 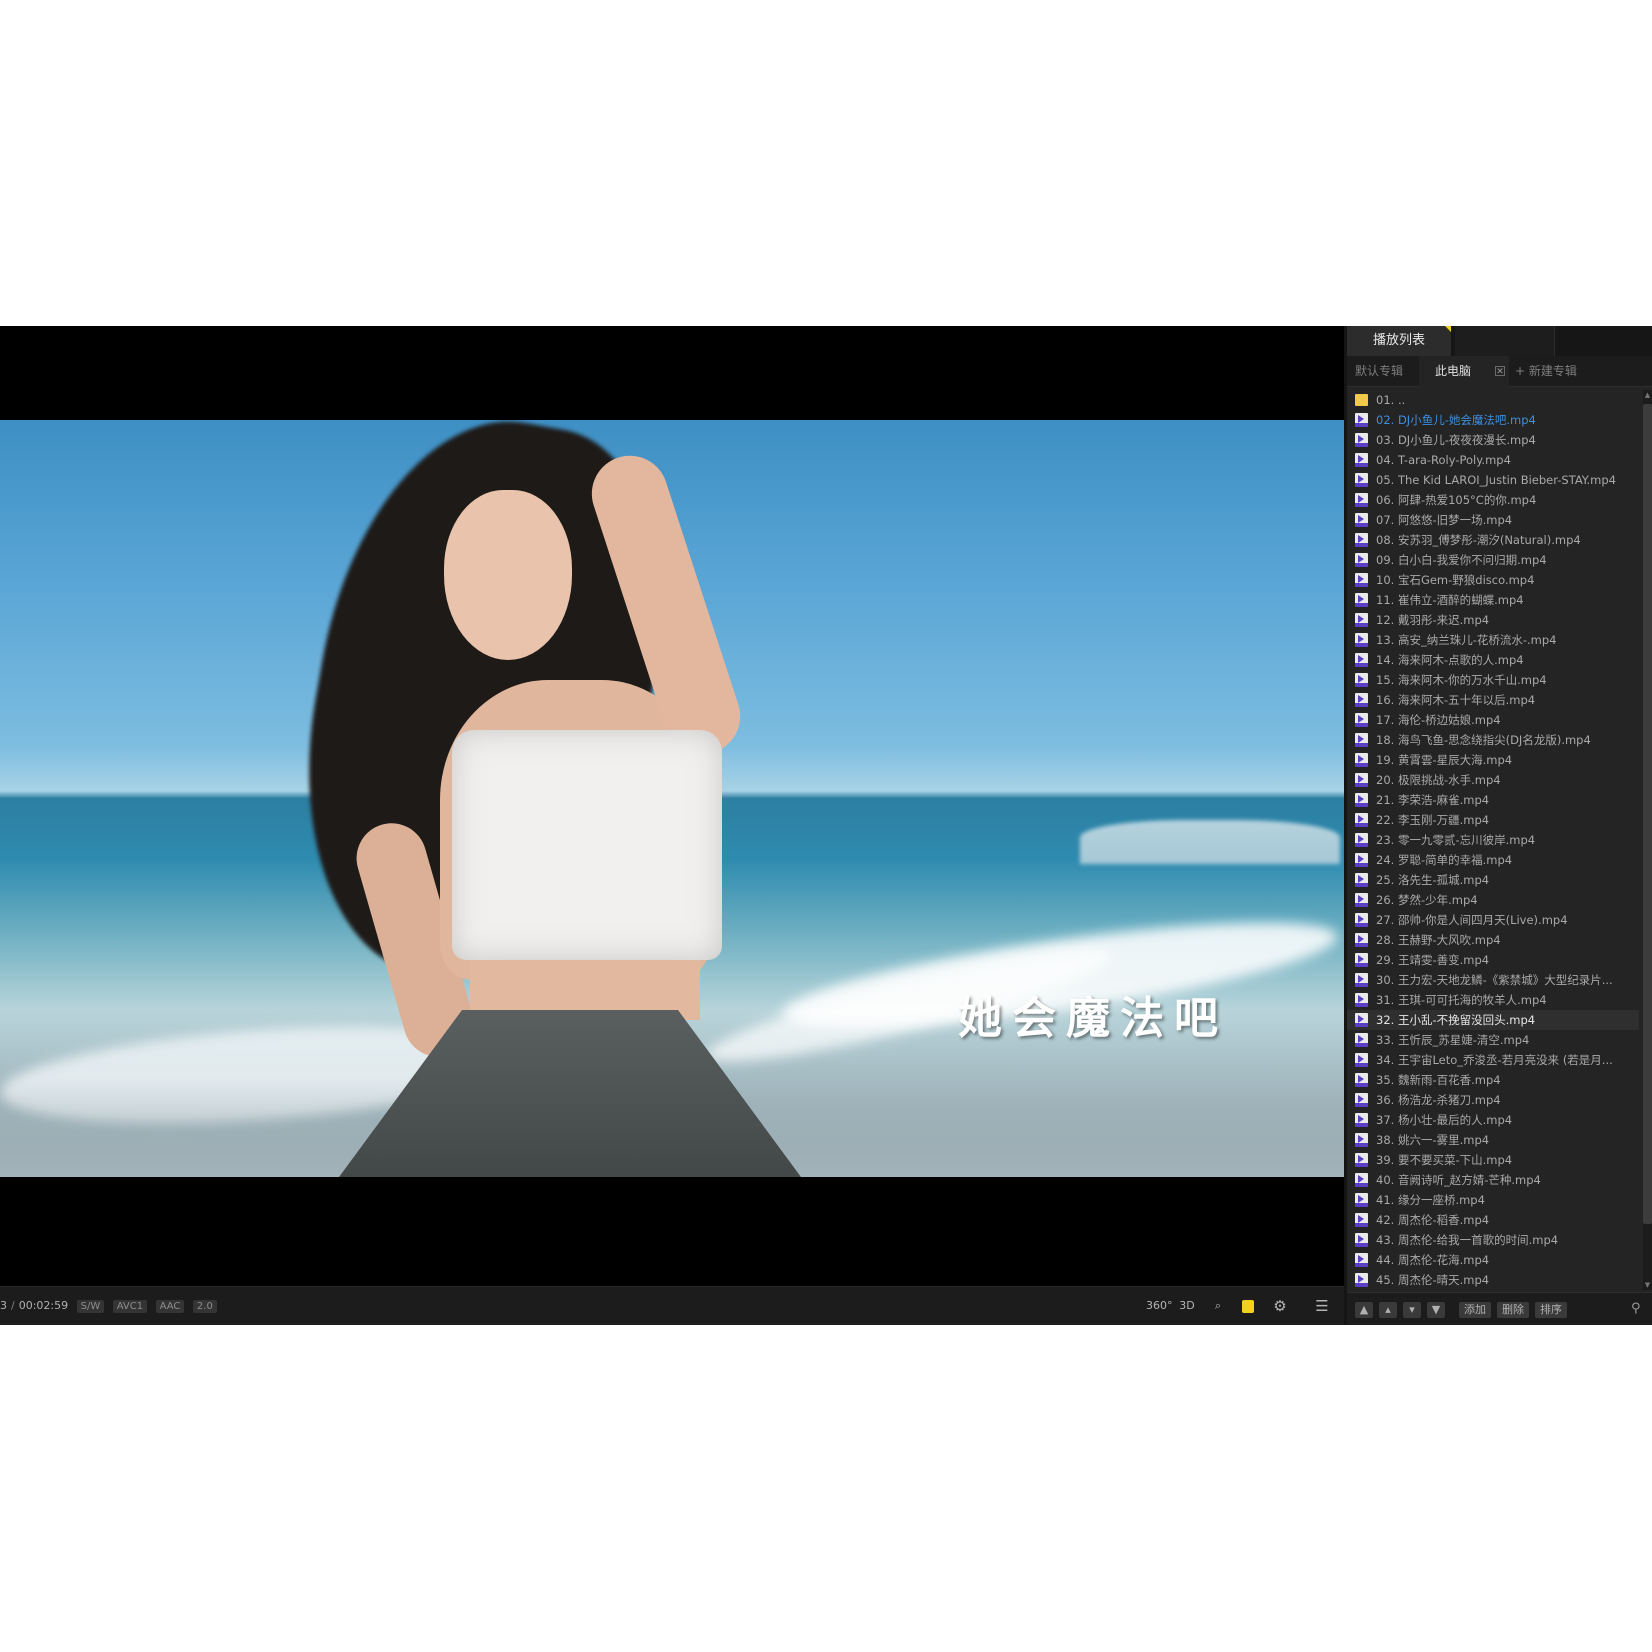 What do you see at coordinates (1475, 1310) in the screenshot?
I see `add-button: 添加` at bounding box center [1475, 1310].